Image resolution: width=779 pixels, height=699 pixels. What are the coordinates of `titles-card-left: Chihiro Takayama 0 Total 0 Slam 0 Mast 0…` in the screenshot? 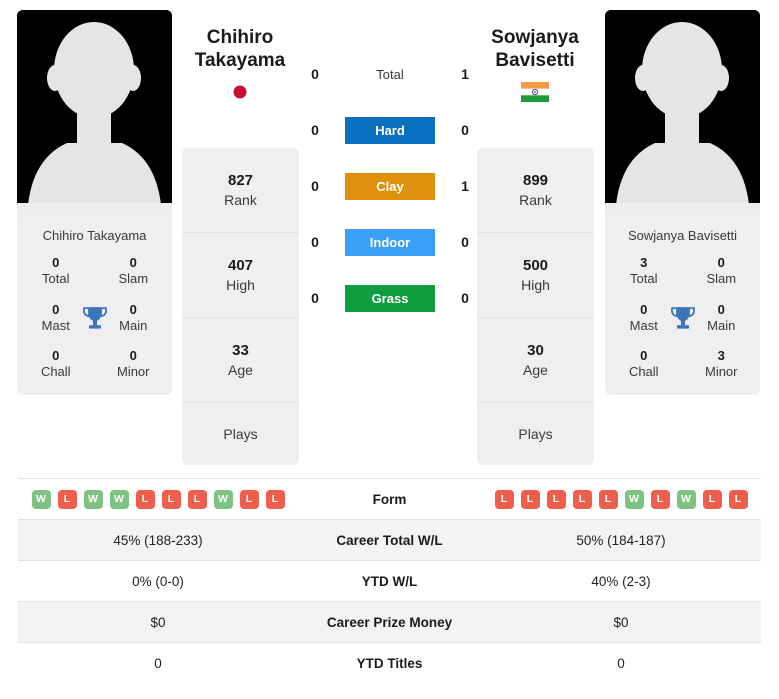 It's located at (94, 306).